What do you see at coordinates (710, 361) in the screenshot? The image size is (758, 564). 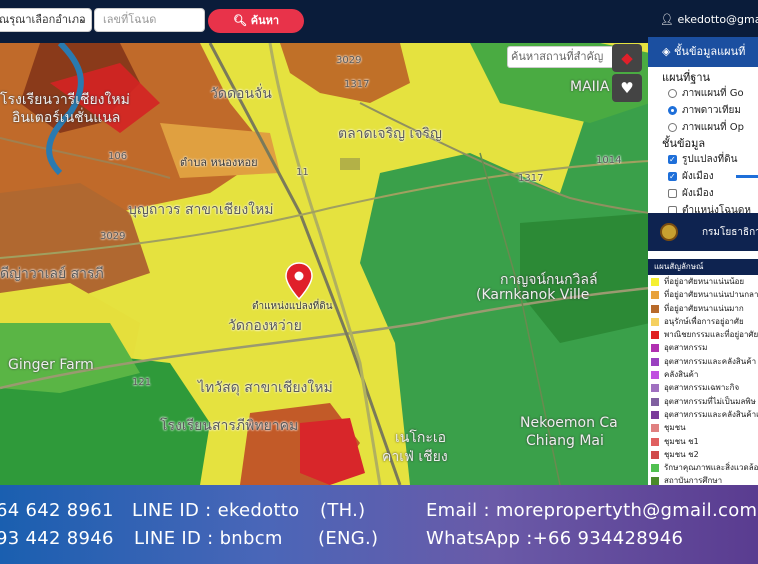 I see `legend-label: อุตสาหกรรมและคลังสินค้า` at bounding box center [710, 361].